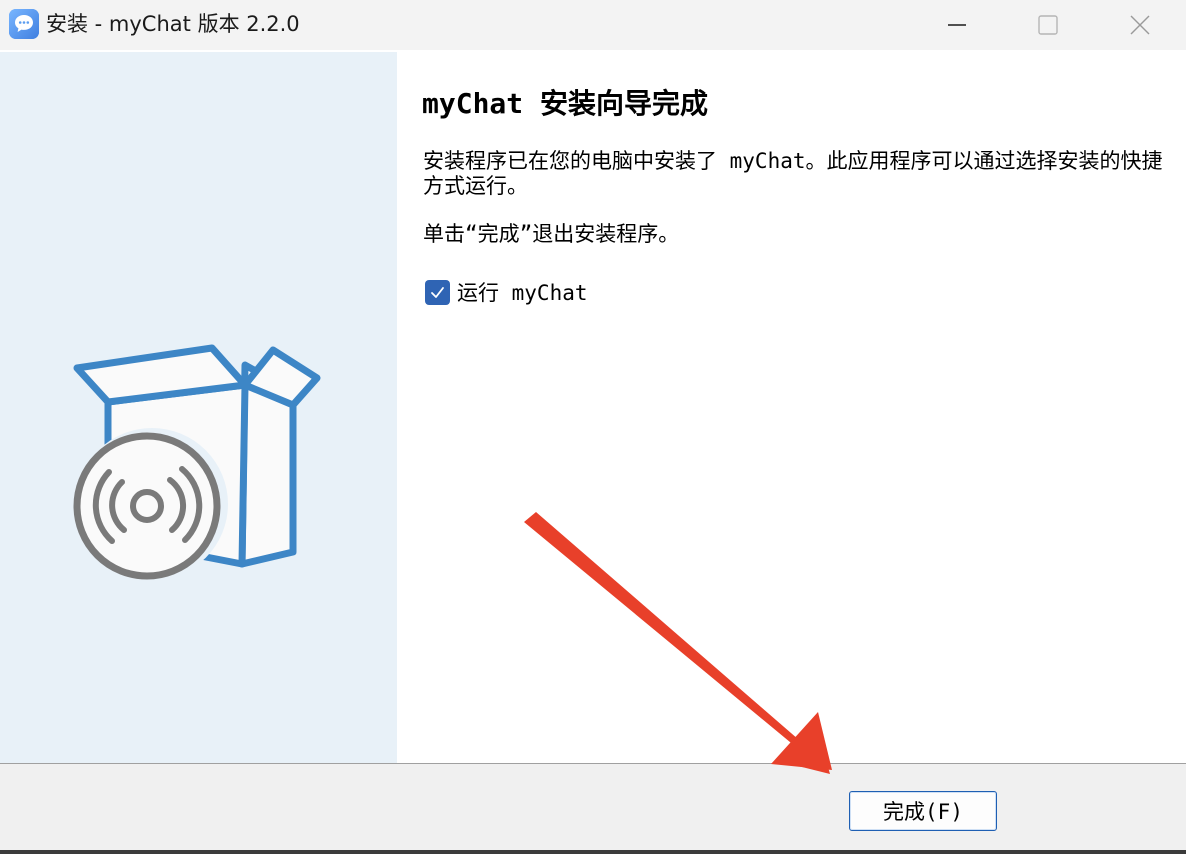 This screenshot has height=854, width=1186. Describe the element at coordinates (565, 103) in the screenshot. I see `page-title: myChat 安装向导完成` at that location.